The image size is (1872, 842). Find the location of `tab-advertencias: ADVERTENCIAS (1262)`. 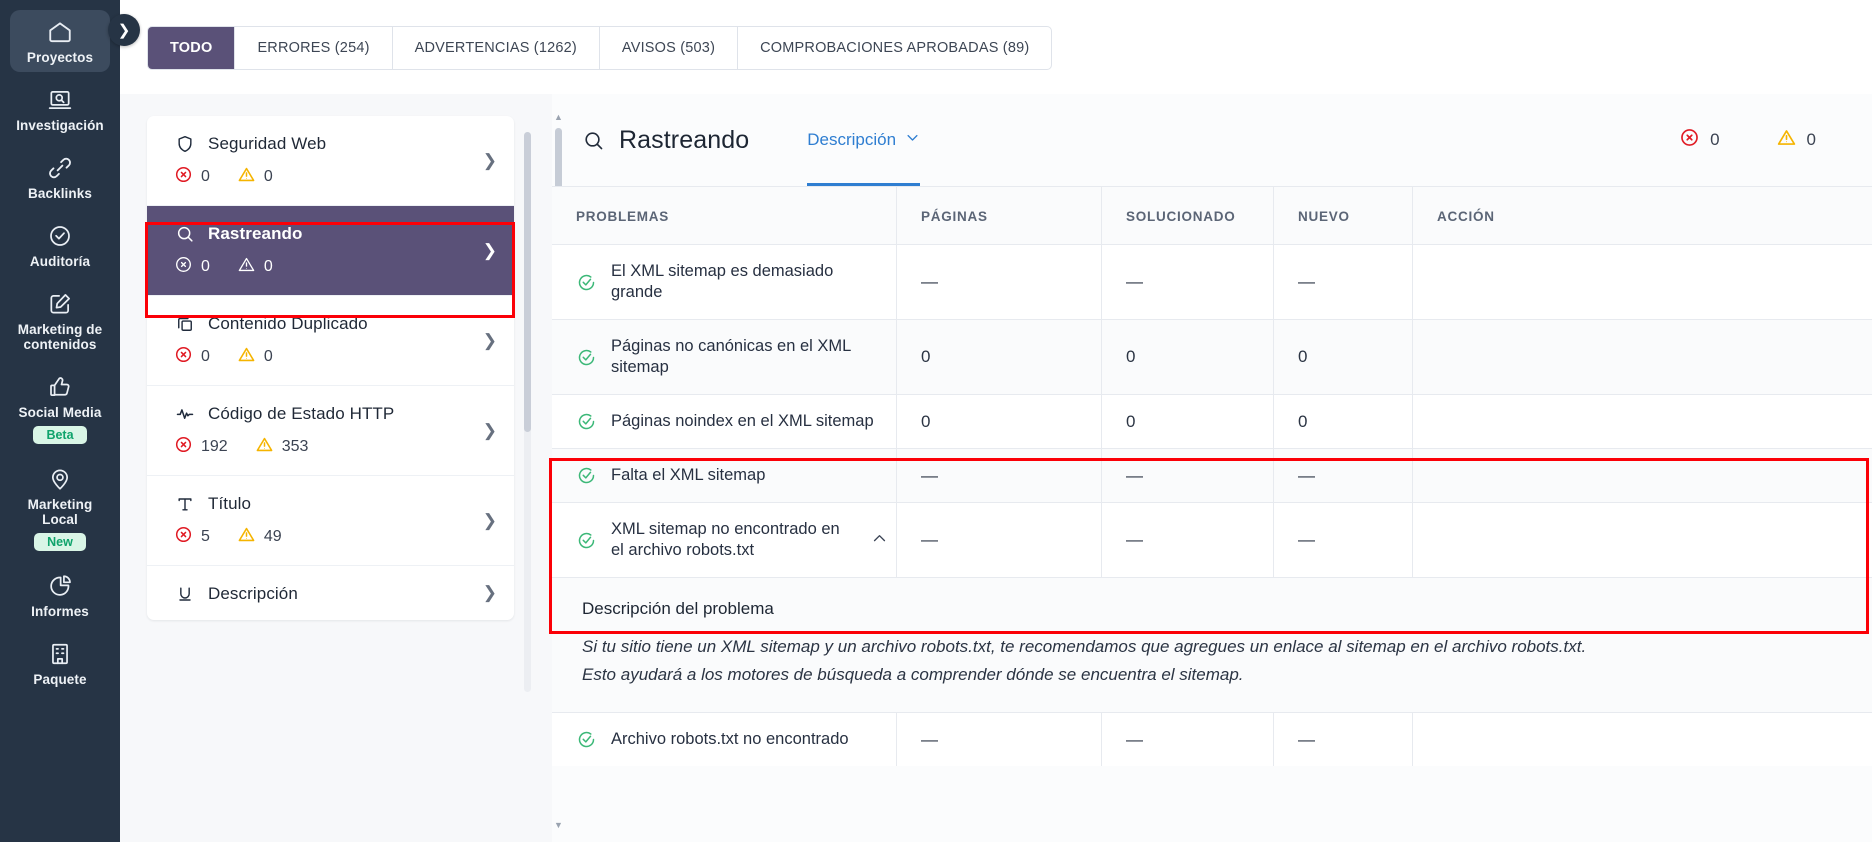

tab-advertencias: ADVERTENCIAS (1262) is located at coordinates (496, 48).